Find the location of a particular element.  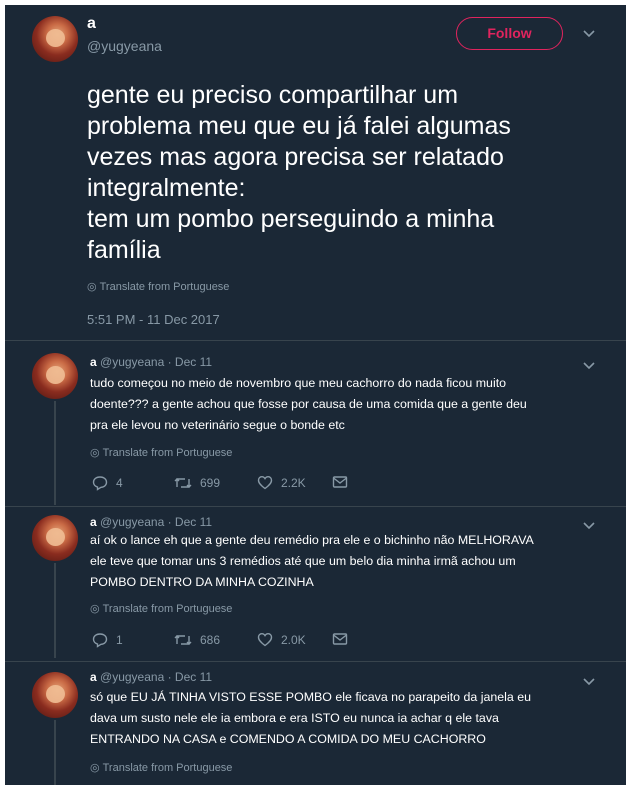

like-button: 2.0K is located at coordinates (281, 639).